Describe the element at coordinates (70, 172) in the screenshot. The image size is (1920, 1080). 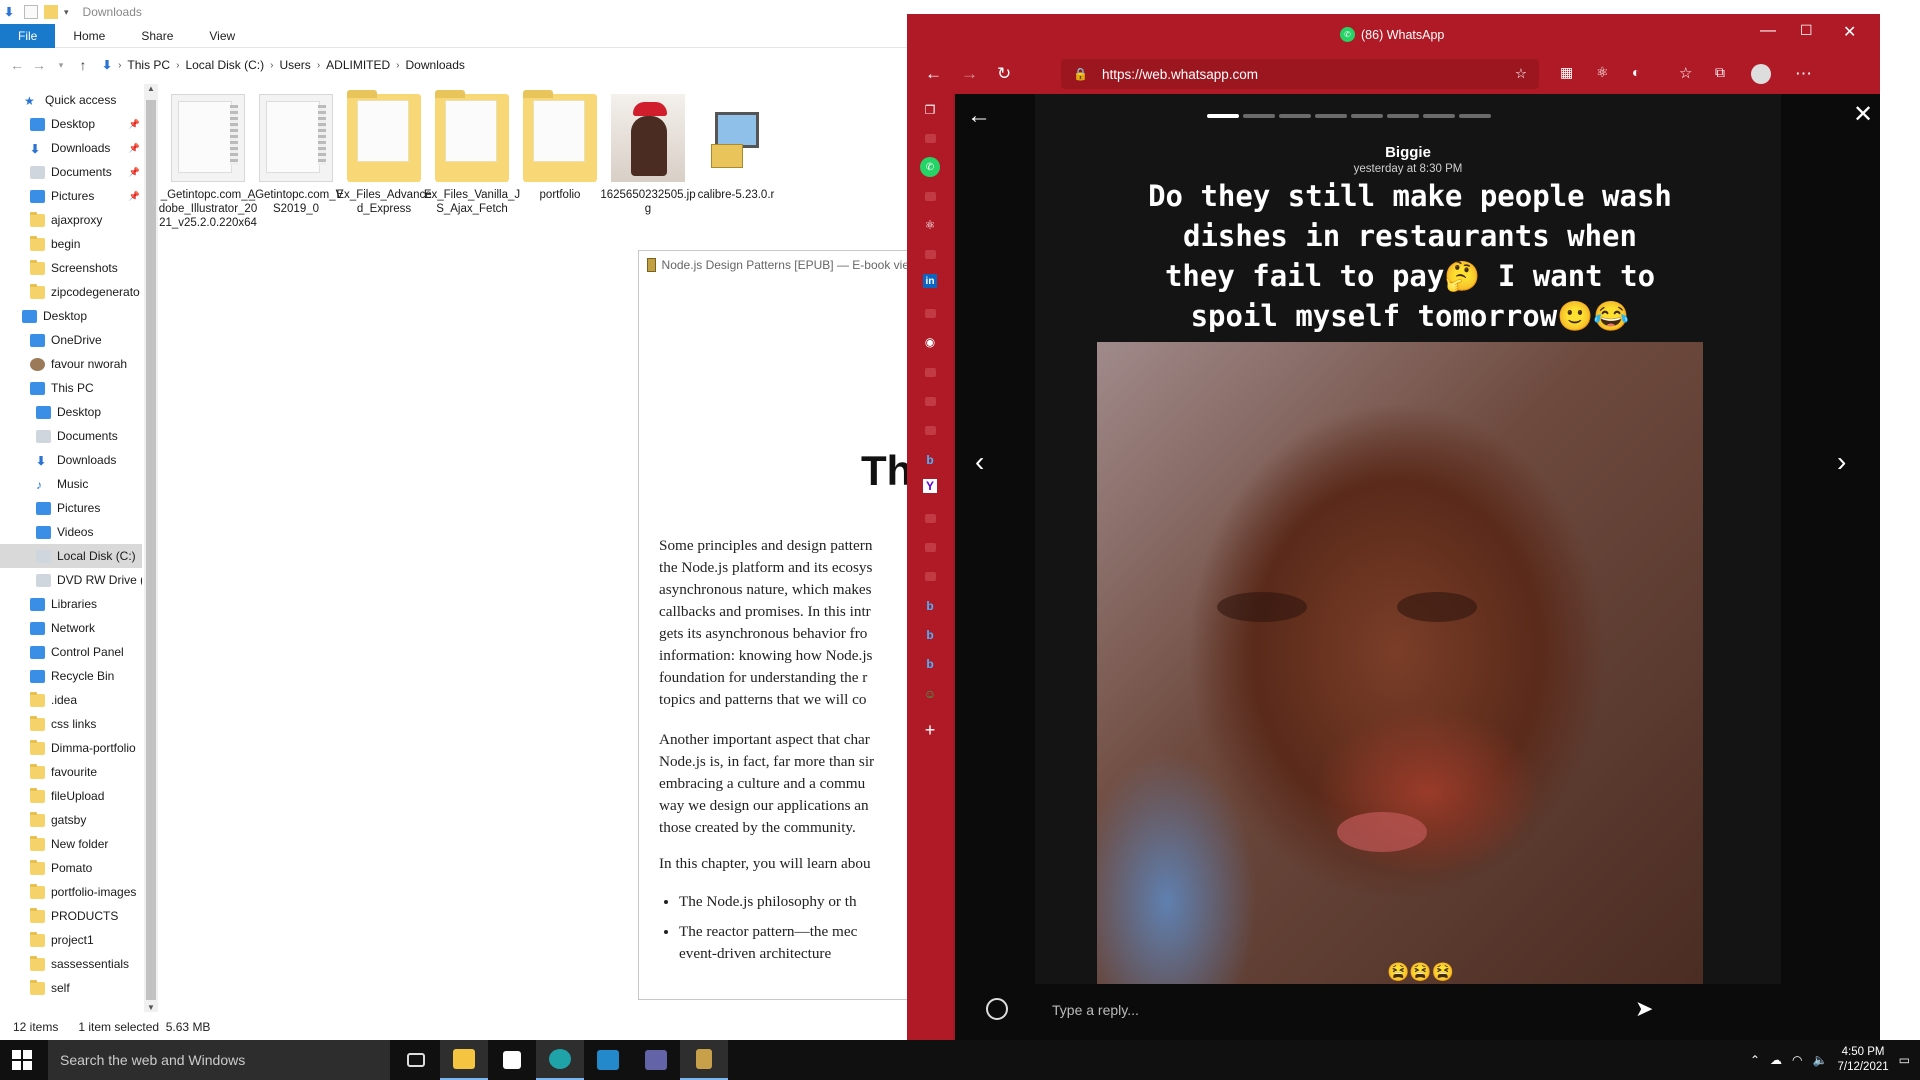
I see `nav-item: Documents 📌` at that location.